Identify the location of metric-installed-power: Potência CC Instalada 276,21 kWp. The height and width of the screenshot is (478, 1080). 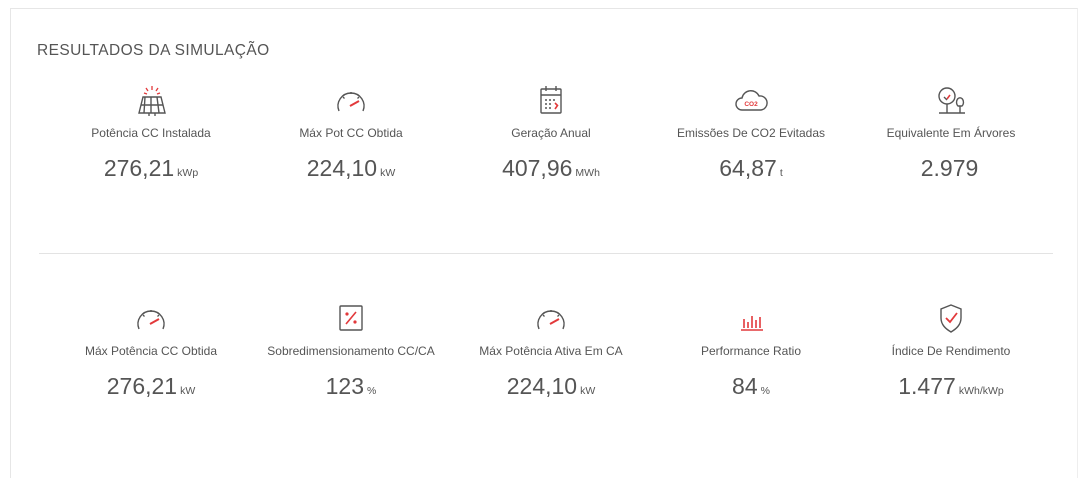
(151, 134).